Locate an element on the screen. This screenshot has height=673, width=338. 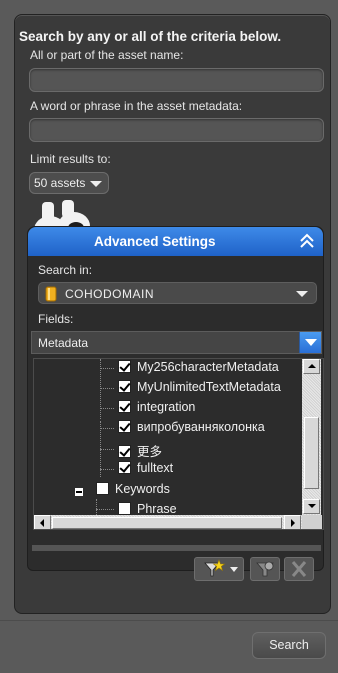
scroll-up-button is located at coordinates (311, 366).